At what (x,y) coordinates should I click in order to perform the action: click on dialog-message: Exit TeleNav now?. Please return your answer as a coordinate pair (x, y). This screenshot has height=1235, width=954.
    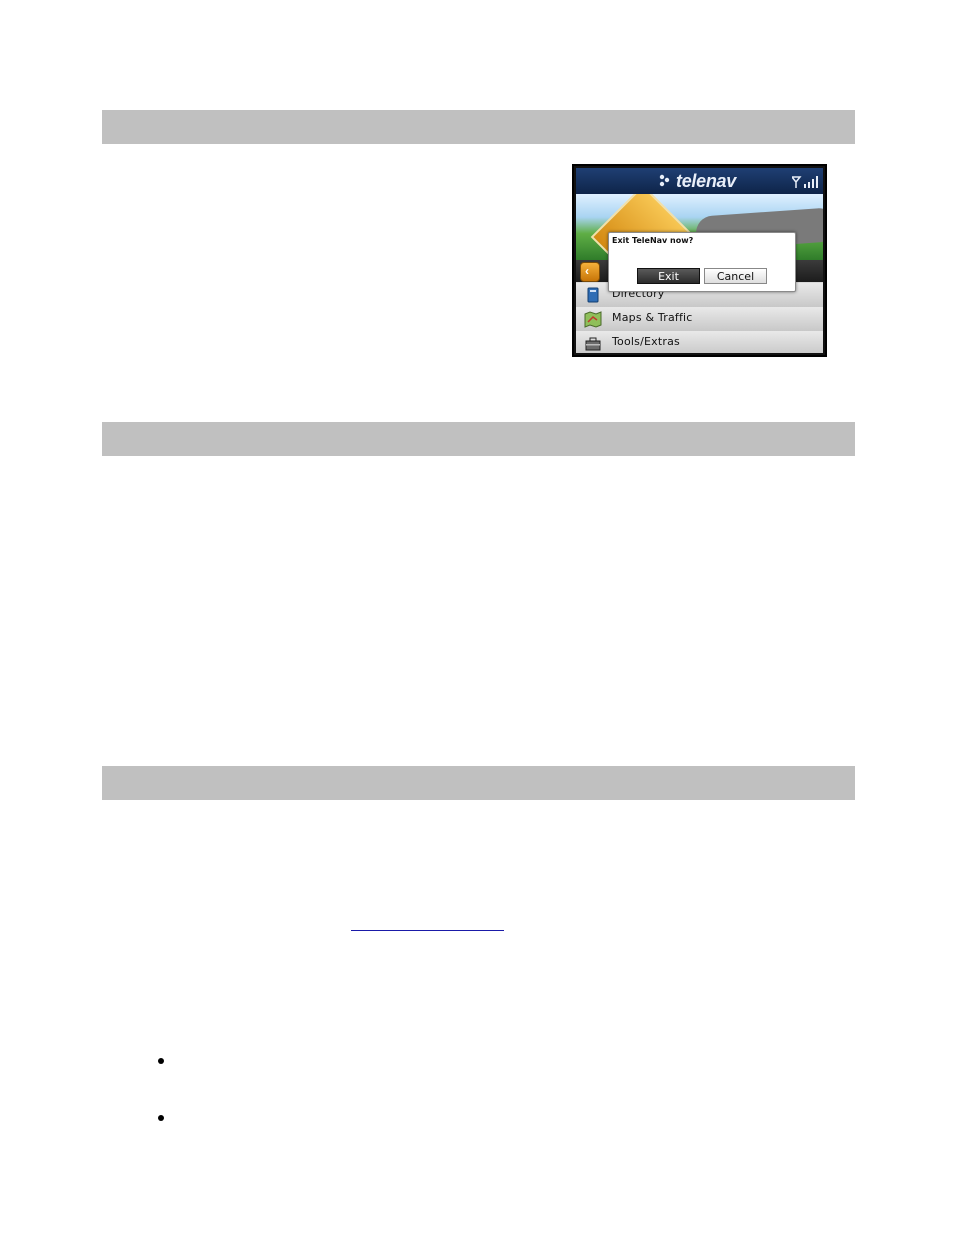
    Looking at the image, I should click on (653, 240).